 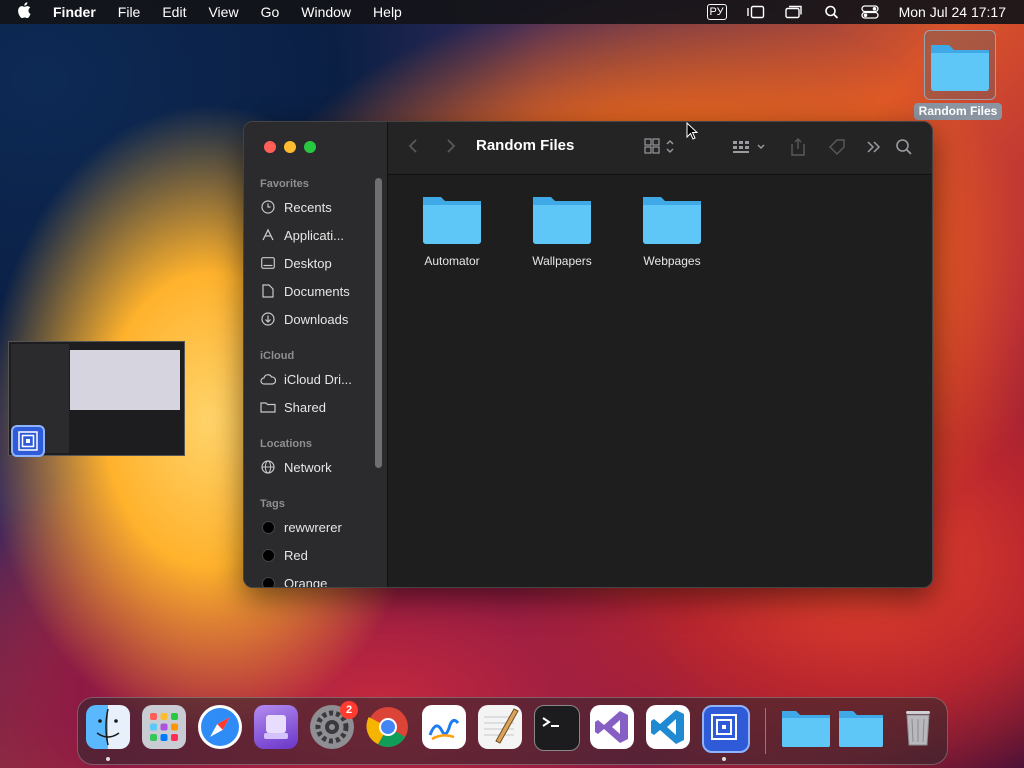 What do you see at coordinates (290, 147) in the screenshot?
I see `minimize-button` at bounding box center [290, 147].